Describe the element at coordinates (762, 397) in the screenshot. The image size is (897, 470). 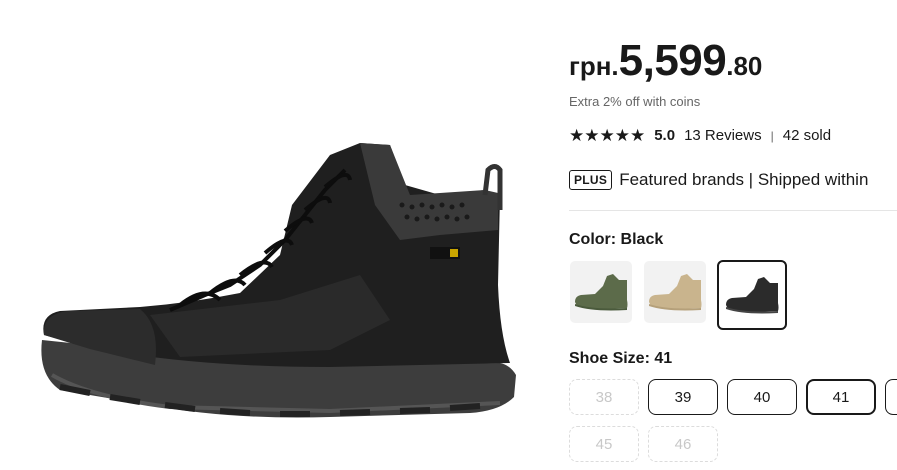
I see `size-option-40: 40` at that location.